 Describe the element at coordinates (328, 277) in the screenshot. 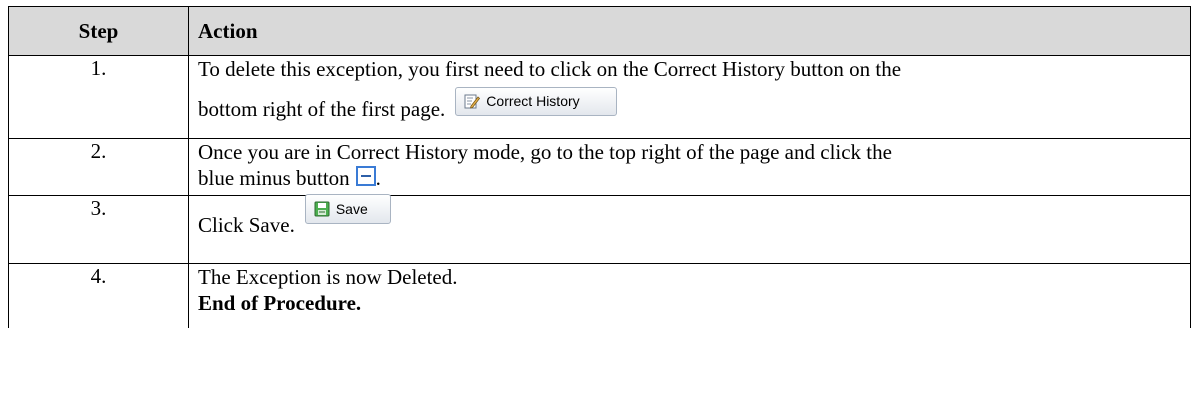

I see `action-text: The Exception is now Deleted.` at that location.